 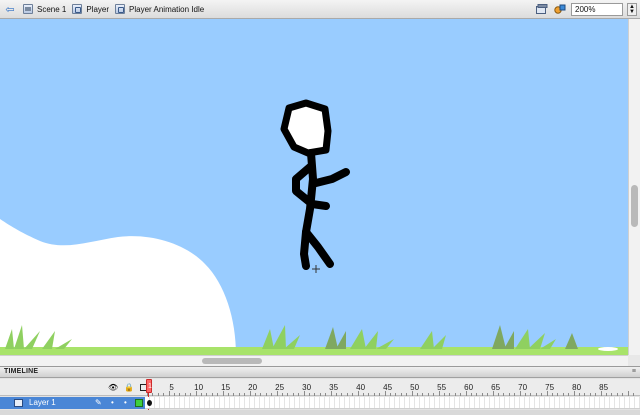 I want to click on layer-icon, so click(x=18, y=403).